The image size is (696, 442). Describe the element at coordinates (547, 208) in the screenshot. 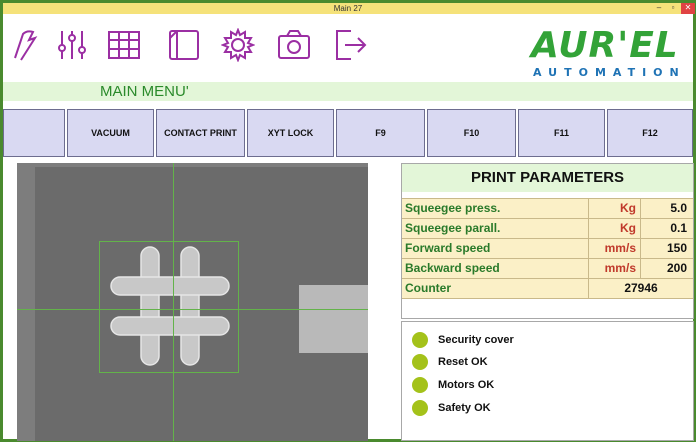

I see `param-row-squeegee-press: Squeegee press. Kg 5.0` at that location.